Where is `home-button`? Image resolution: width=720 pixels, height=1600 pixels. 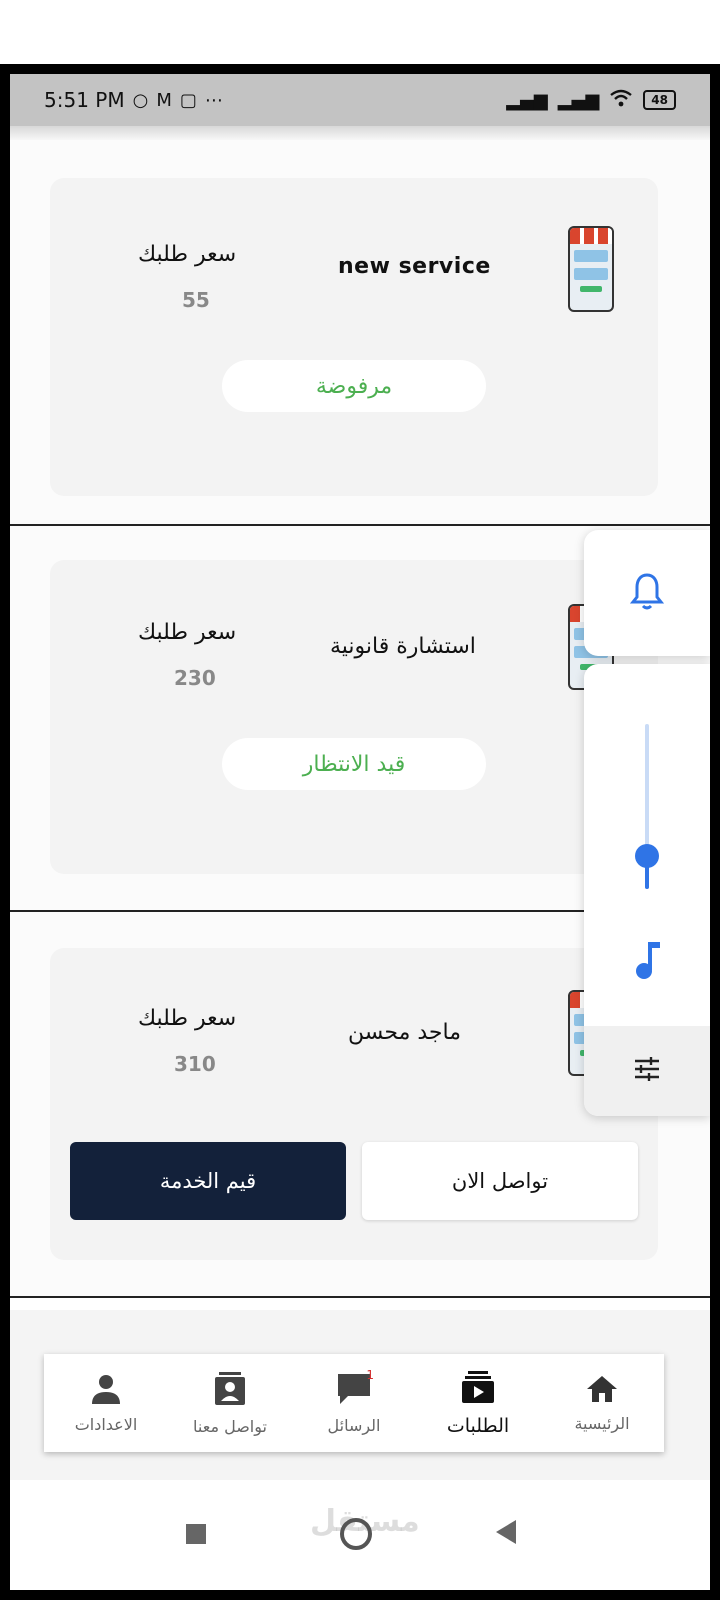
home-button is located at coordinates (356, 1534).